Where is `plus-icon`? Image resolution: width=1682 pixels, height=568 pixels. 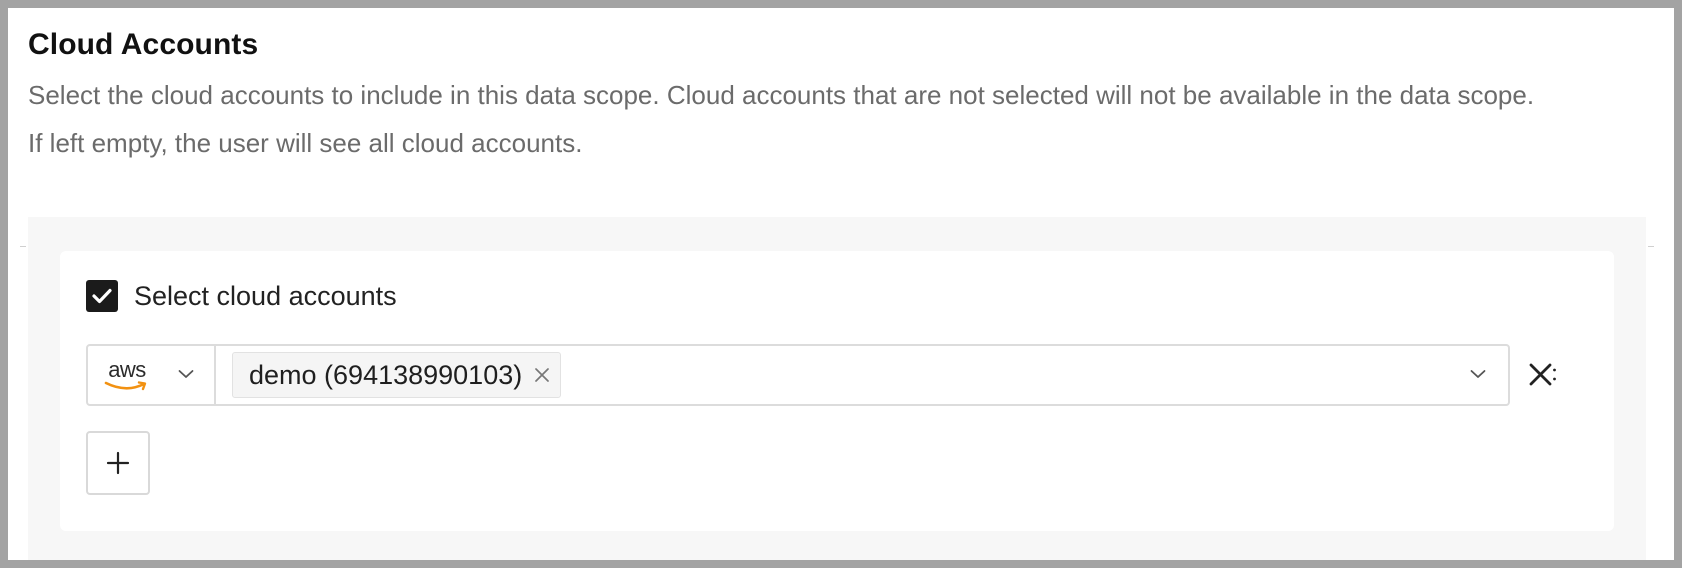
plus-icon is located at coordinates (118, 463).